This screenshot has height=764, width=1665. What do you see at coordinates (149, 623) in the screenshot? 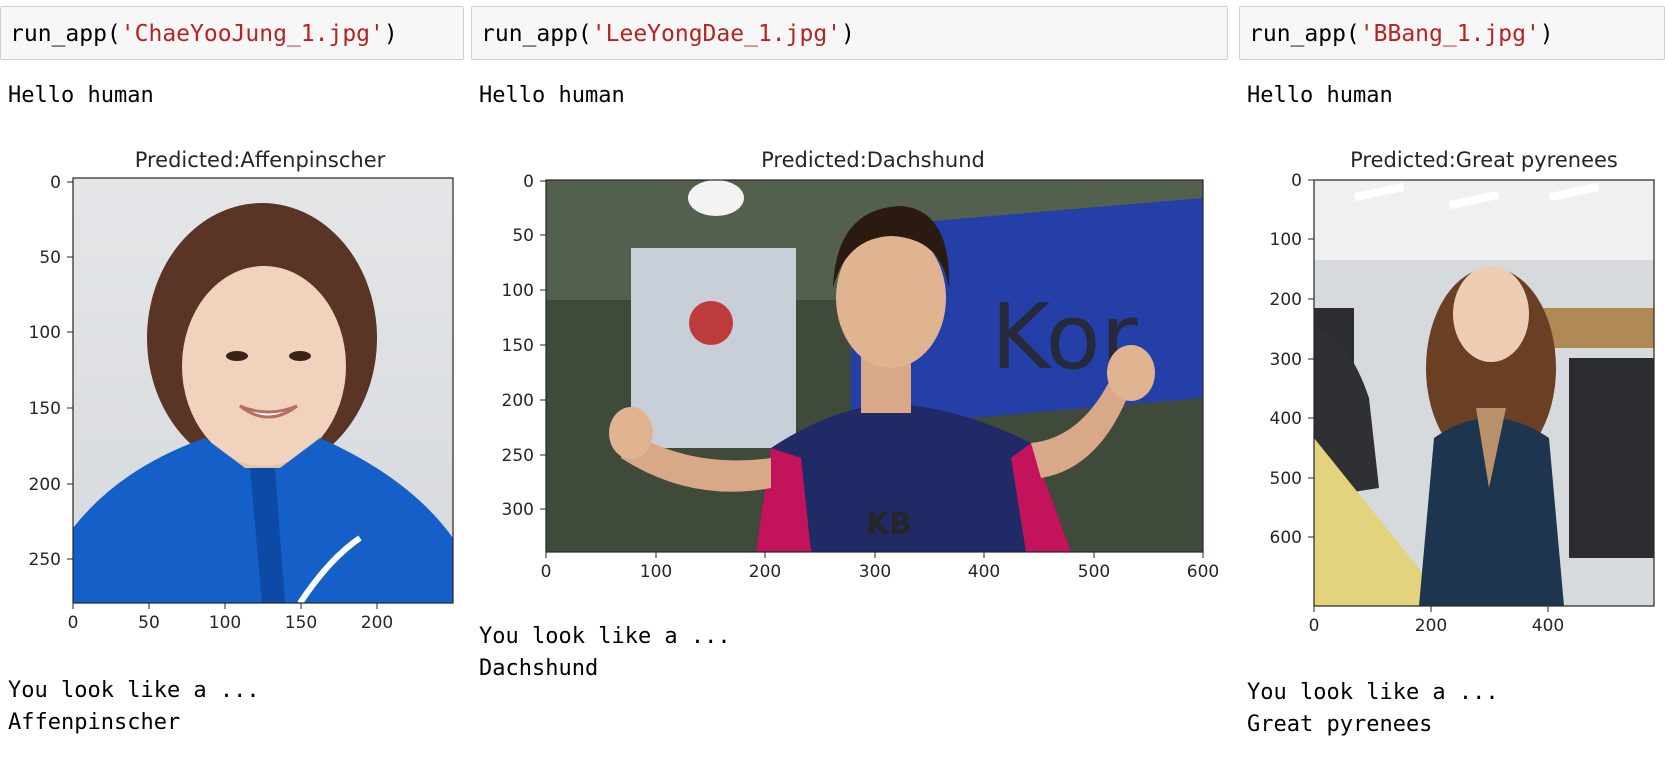
I see `x-tick-label: 50` at bounding box center [149, 623].